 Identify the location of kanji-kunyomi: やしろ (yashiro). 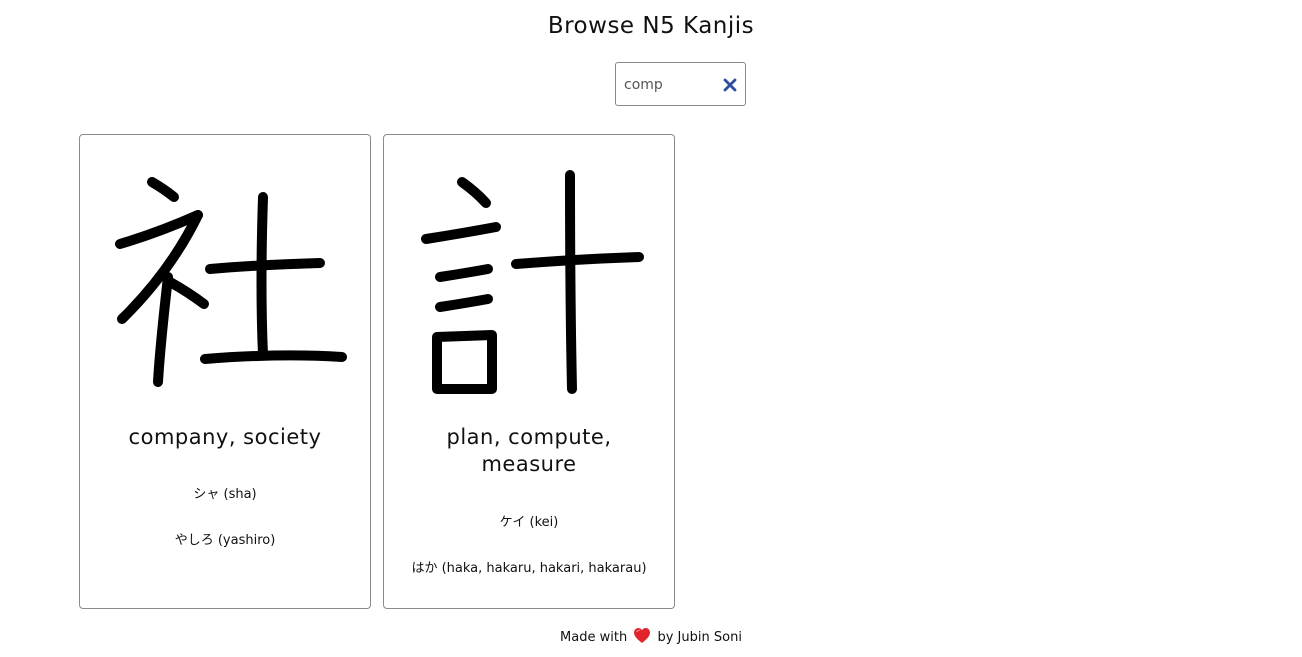
(225, 540).